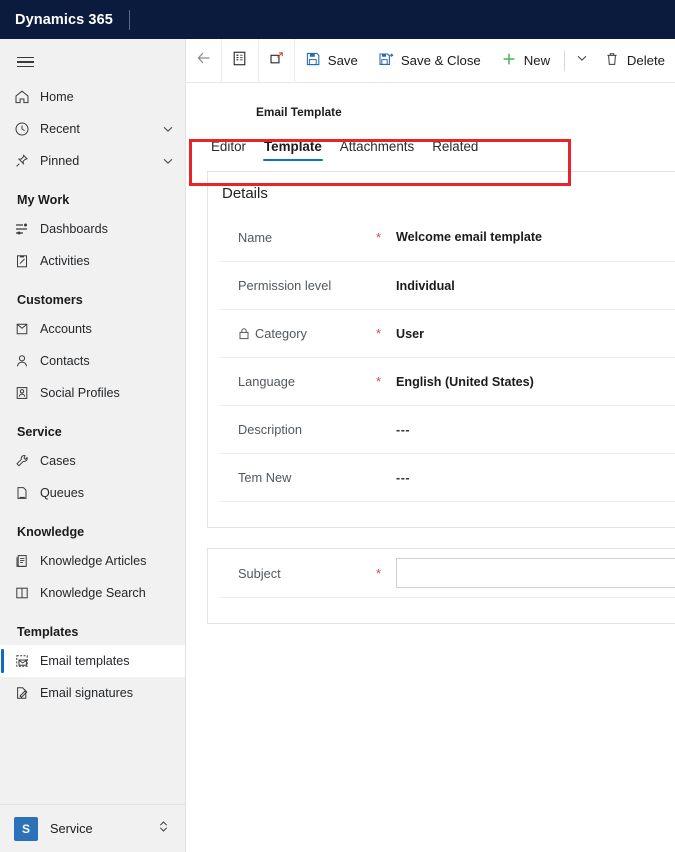  What do you see at coordinates (455, 150) in the screenshot?
I see `tab-related: Related` at bounding box center [455, 150].